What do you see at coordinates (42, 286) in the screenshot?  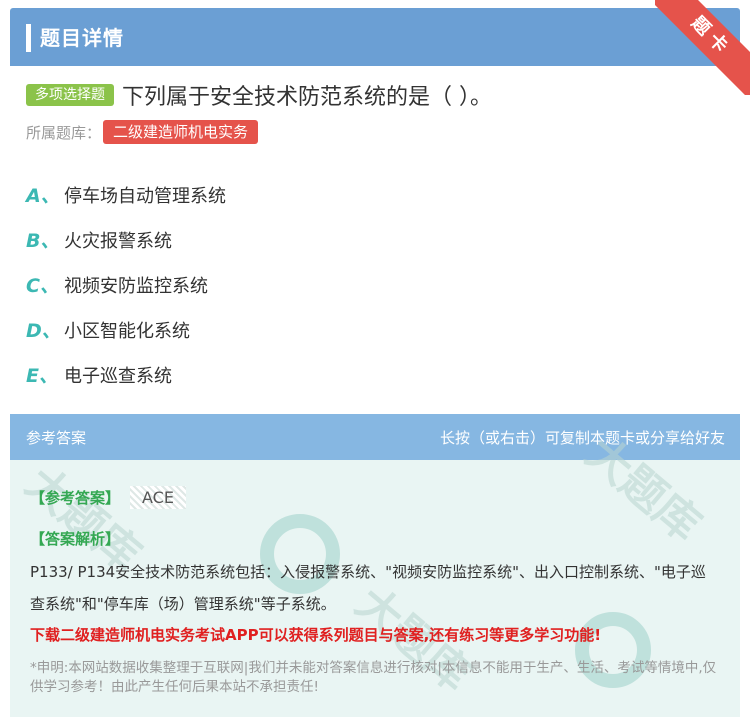 I see `option-letter: C、` at bounding box center [42, 286].